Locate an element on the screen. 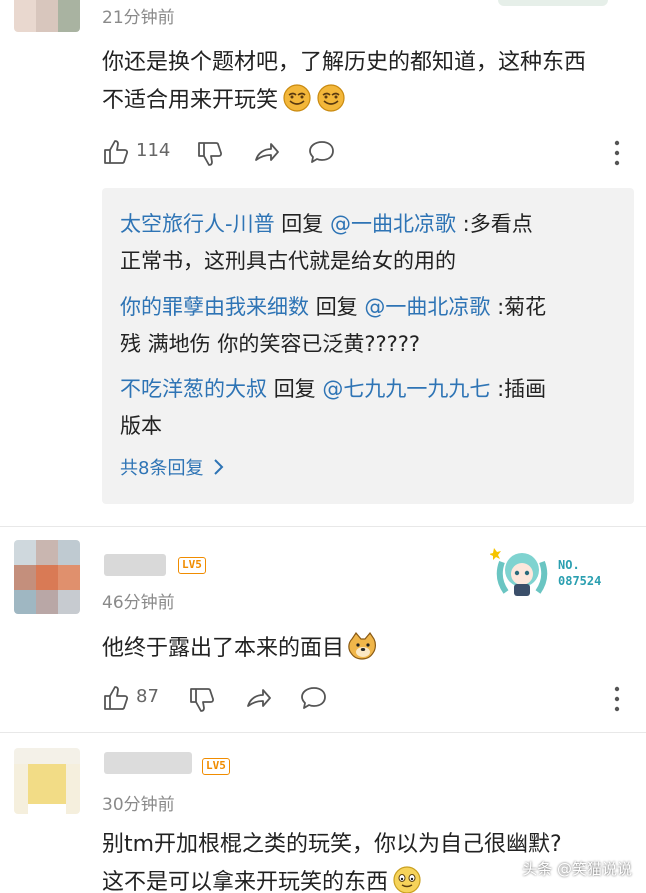  comment-actions: 87 is located at coordinates (323, 699).